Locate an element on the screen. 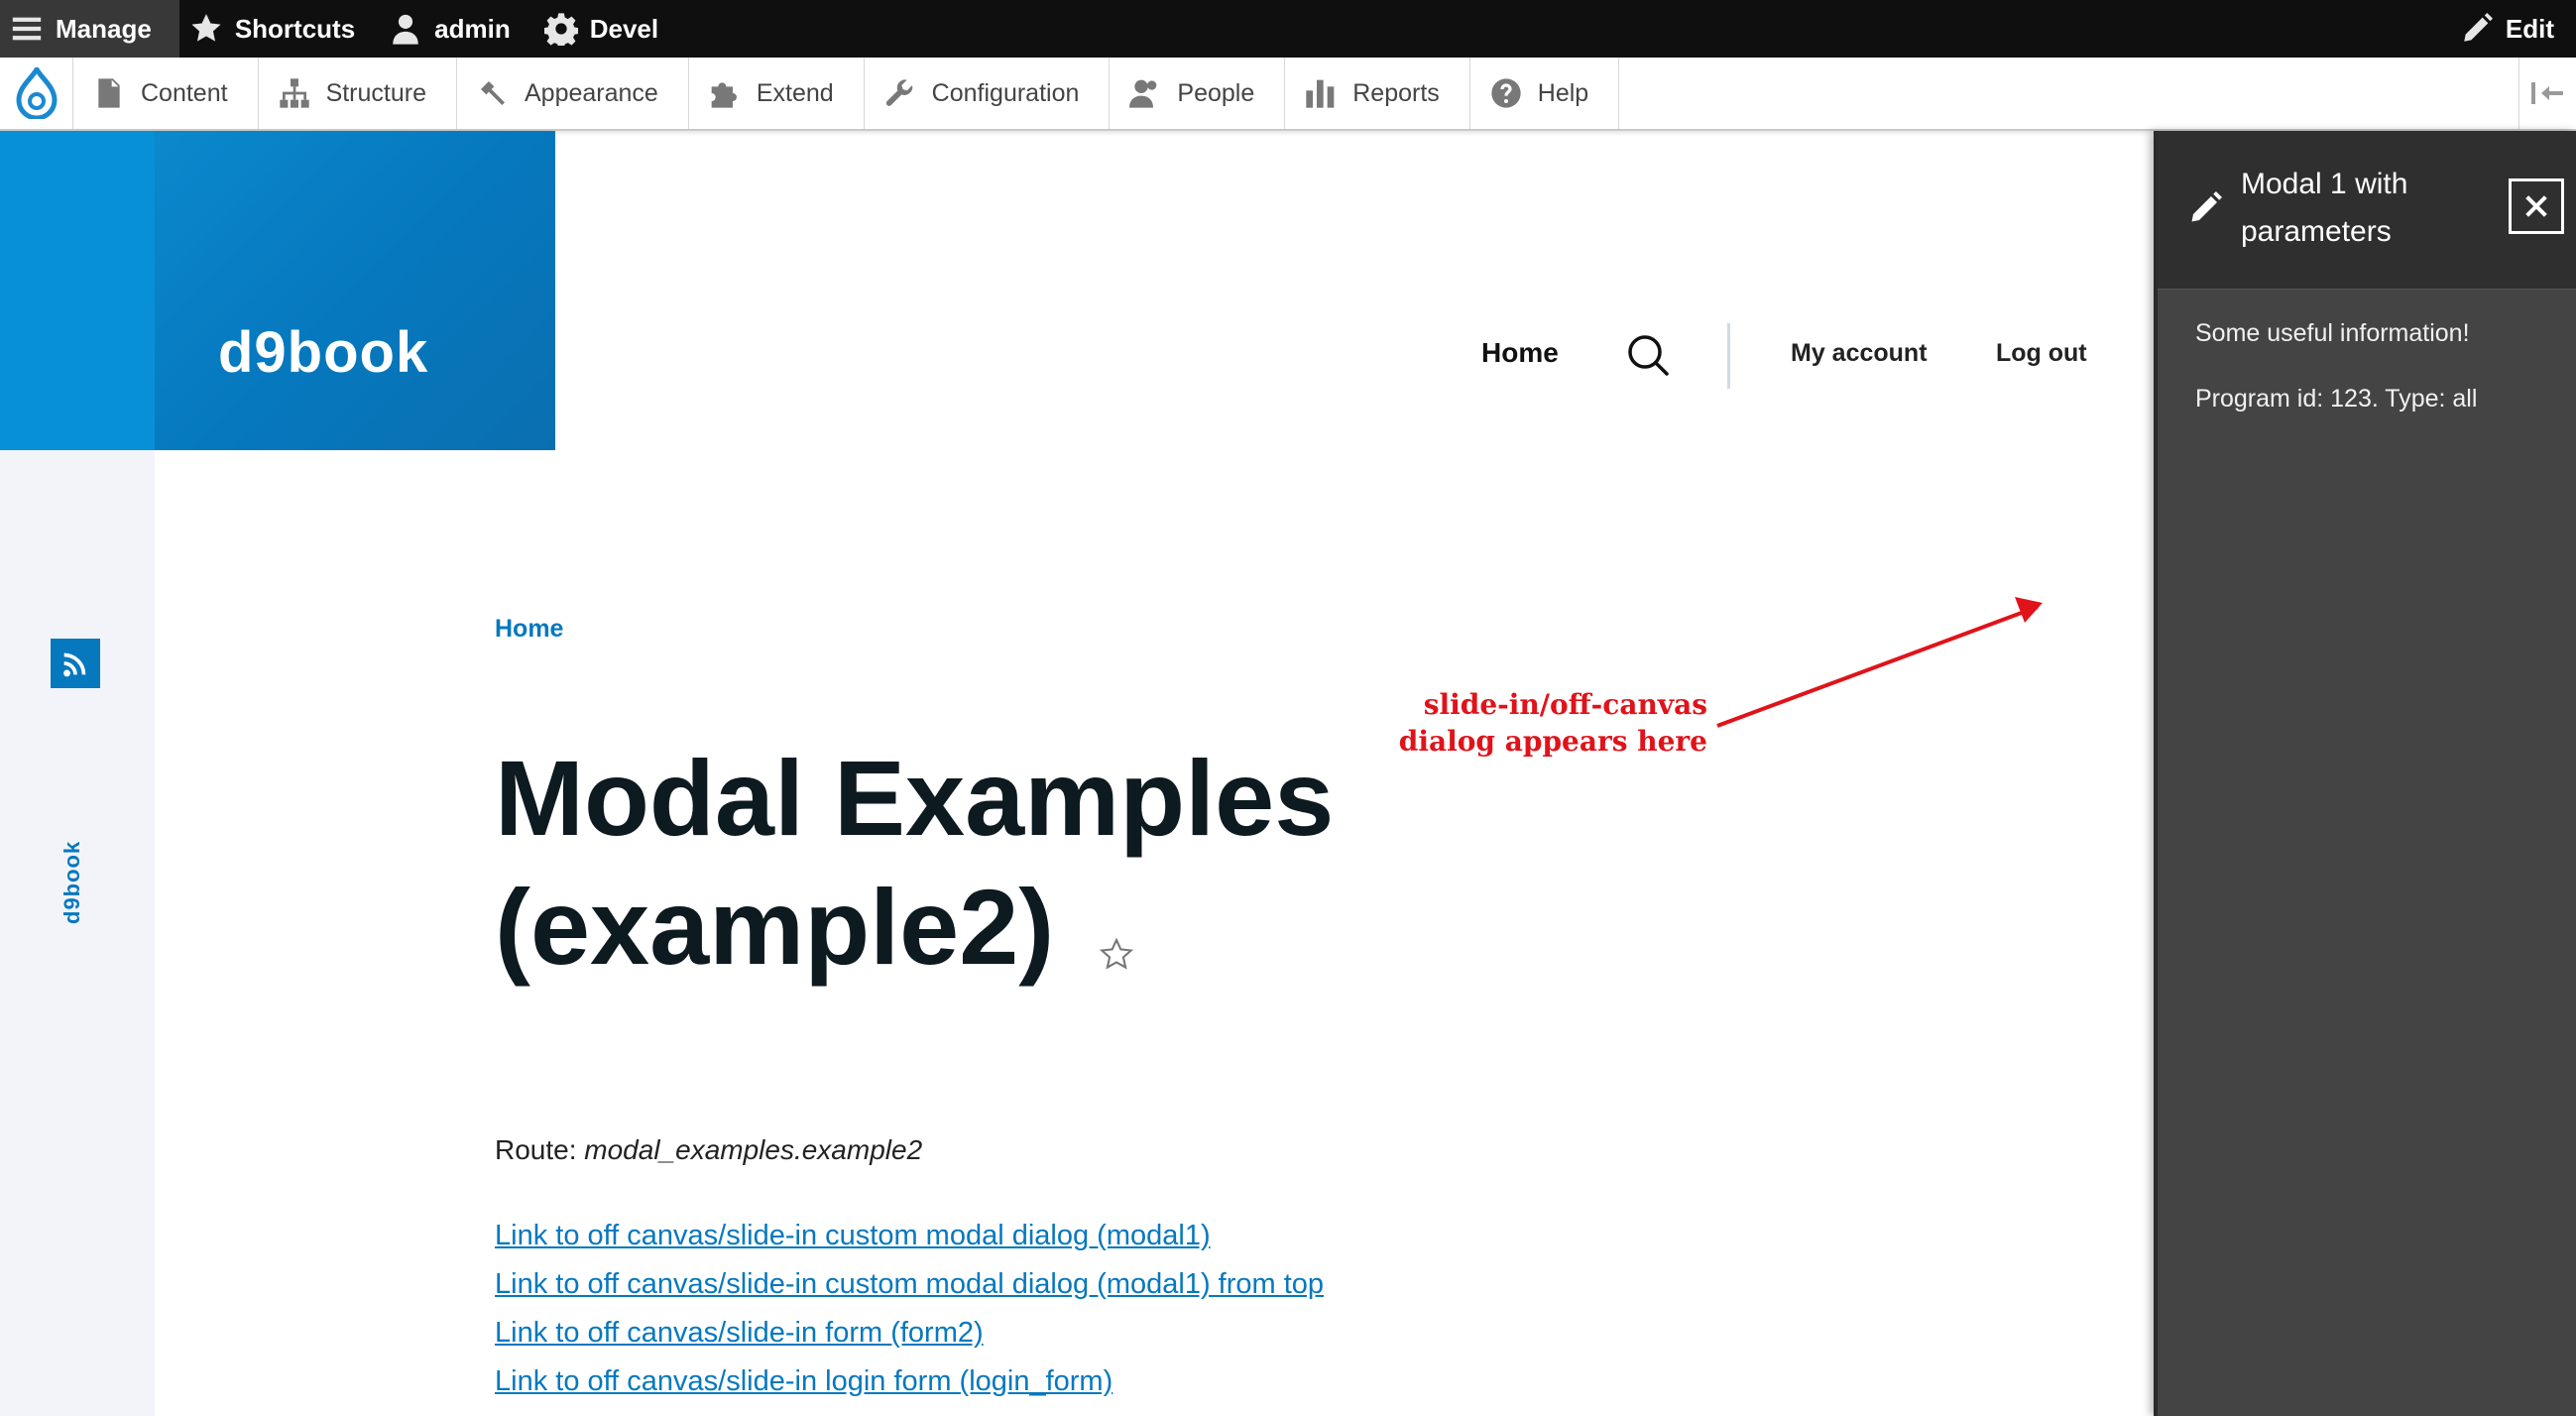 The image size is (2576, 1416). devel-toolbar-button: Devel is located at coordinates (608, 29).